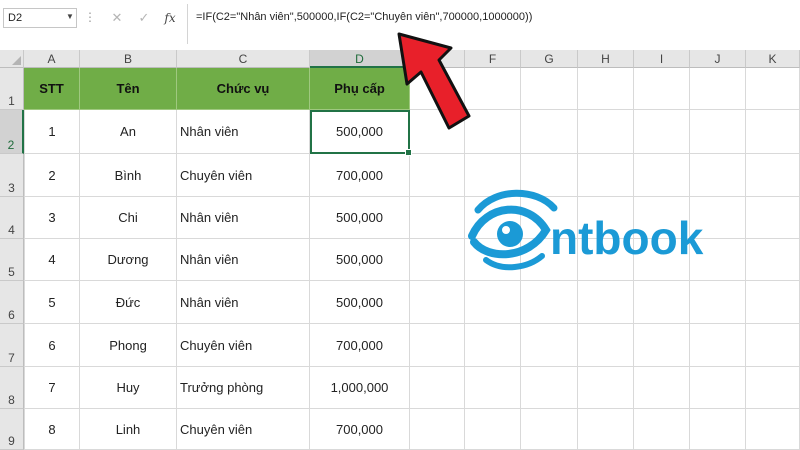  Describe the element at coordinates (52, 89) in the screenshot. I see `header-stt: STT` at that location.